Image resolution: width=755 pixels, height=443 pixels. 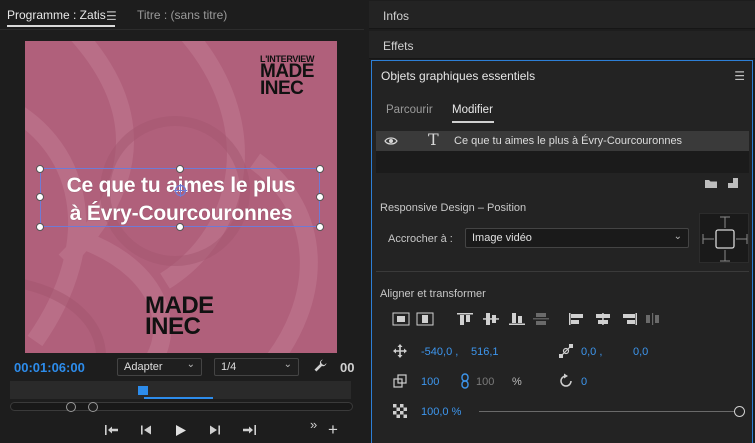 I want to click on anchor-x-value: 0,0 ,, so click(x=591, y=352).